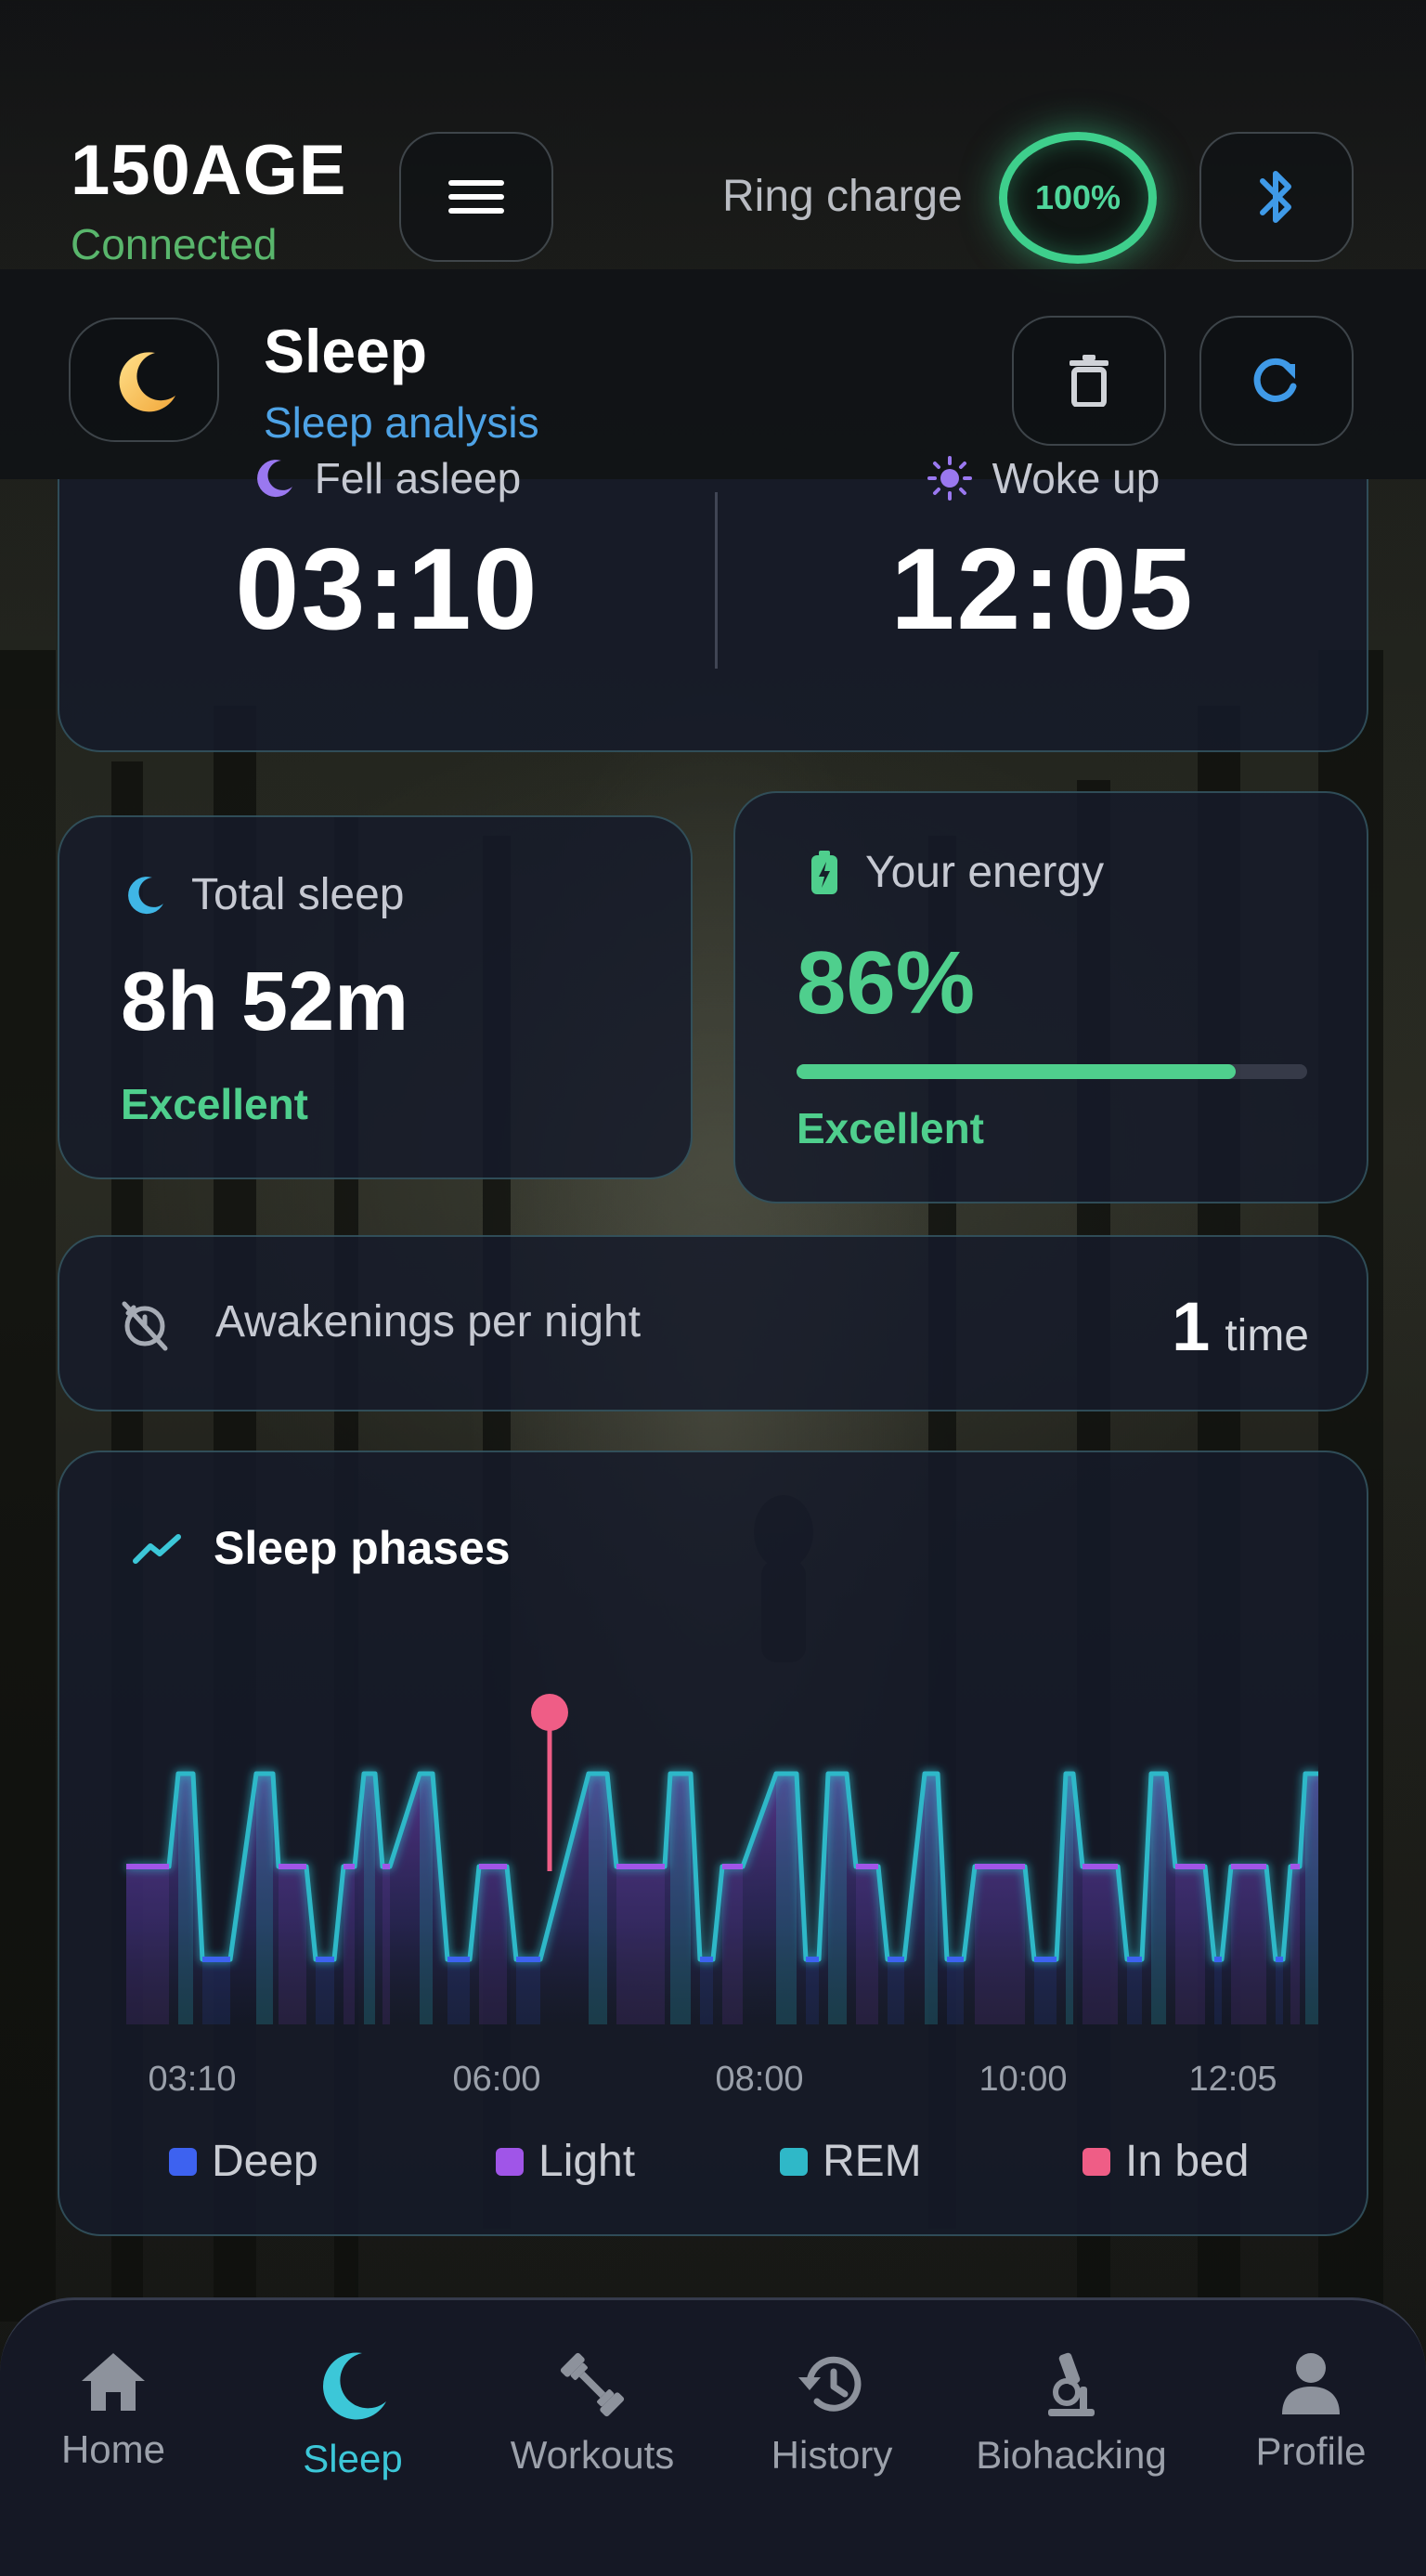 Image resolution: width=1426 pixels, height=2576 pixels. Describe the element at coordinates (886, 983) in the screenshot. I see `energy-value: 86%` at that location.